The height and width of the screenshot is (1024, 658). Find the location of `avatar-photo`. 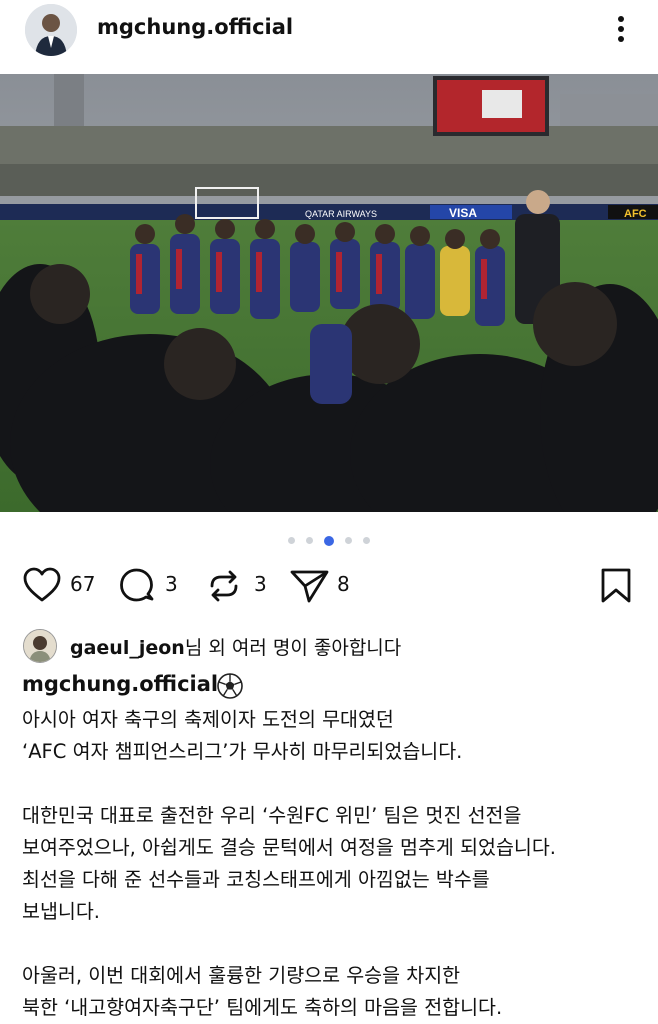

avatar-photo is located at coordinates (51, 30).